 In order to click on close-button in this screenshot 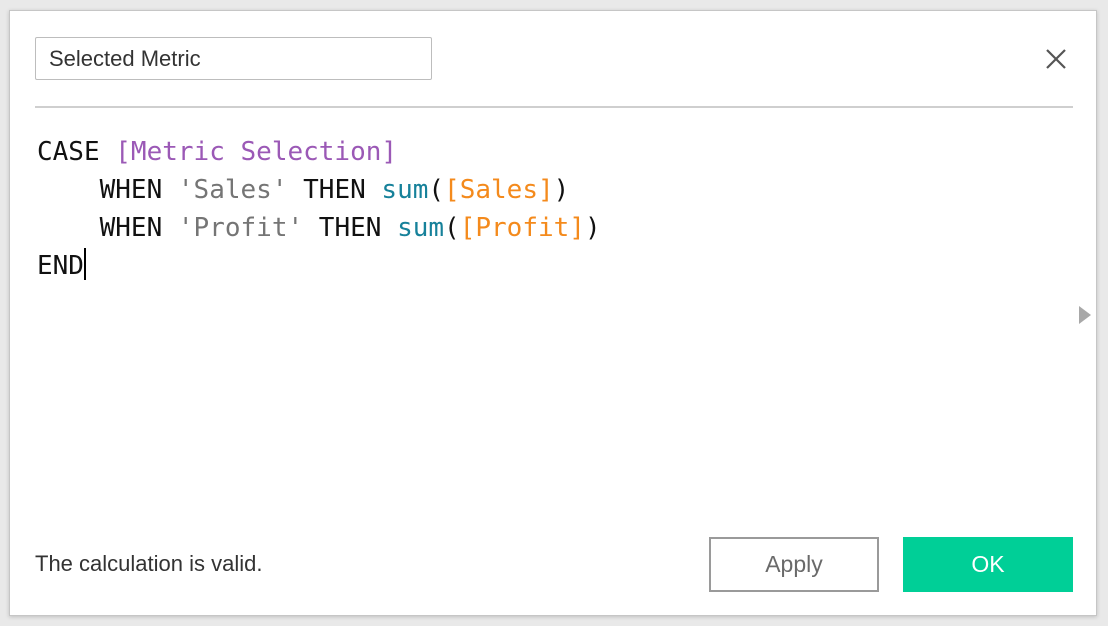, I will do `click(1056, 59)`.